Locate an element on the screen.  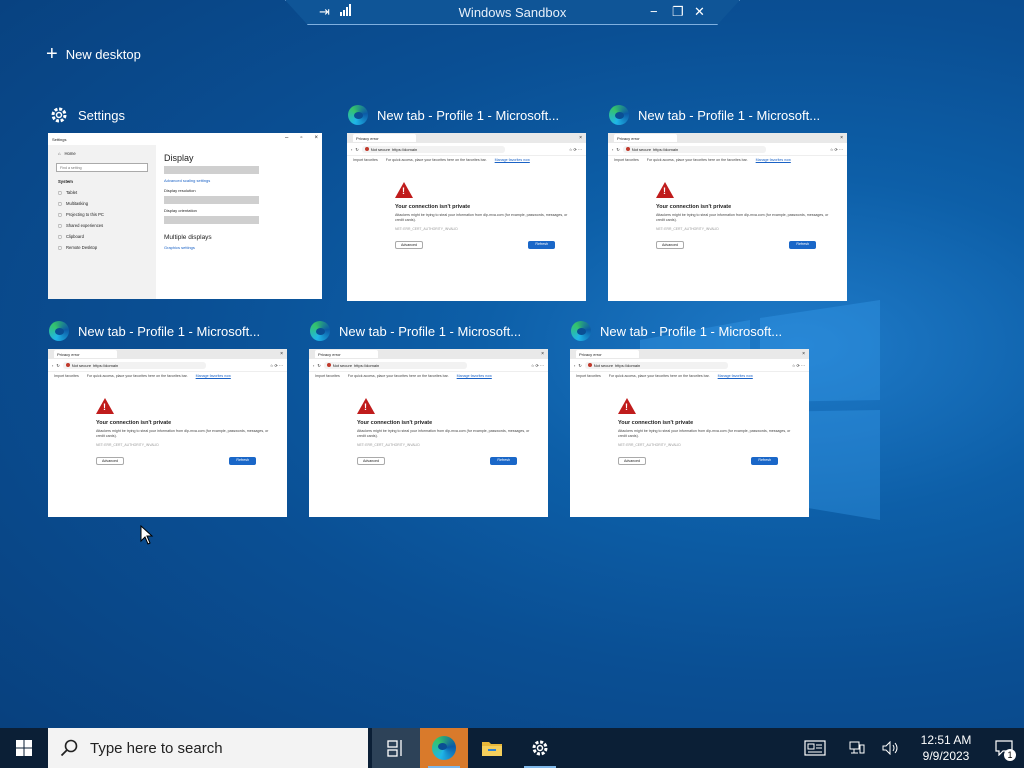
system-tray: 12:51 AM 9/9/2023 1 is located at coordinates (911, 748).